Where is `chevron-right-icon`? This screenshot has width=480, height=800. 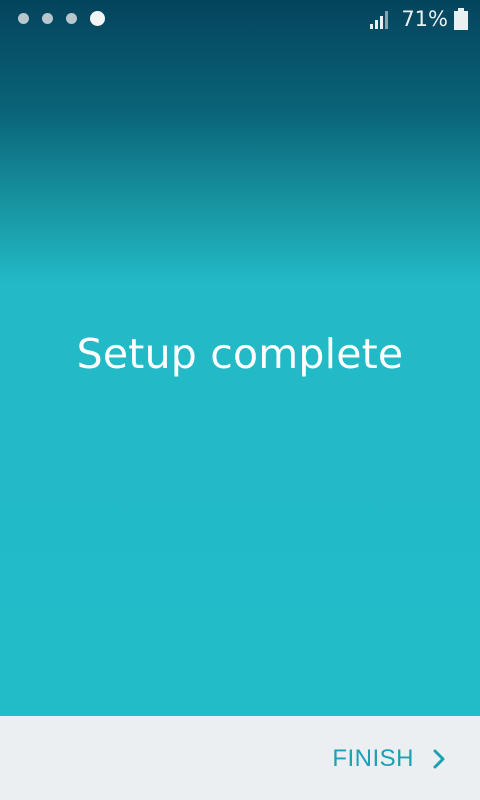
chevron-right-icon is located at coordinates (439, 759).